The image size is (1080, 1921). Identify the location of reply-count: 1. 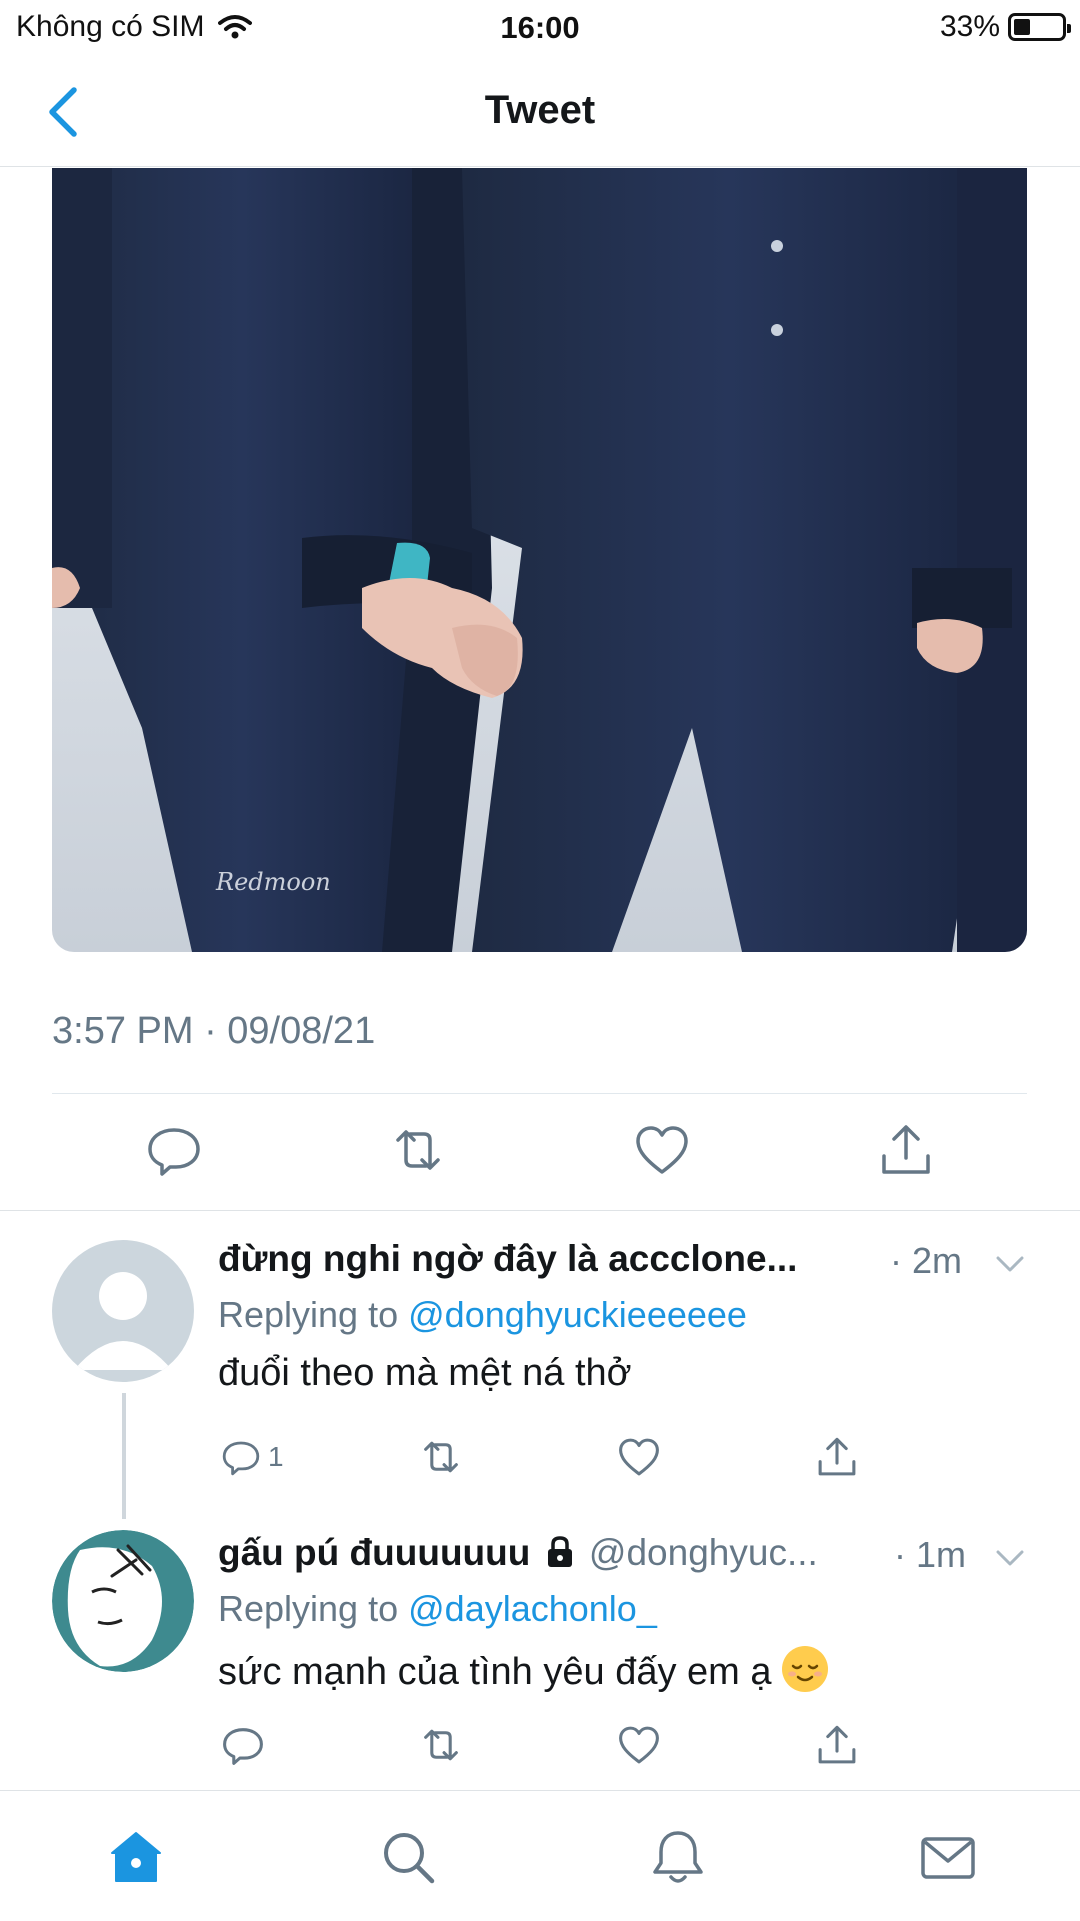
(276, 1456).